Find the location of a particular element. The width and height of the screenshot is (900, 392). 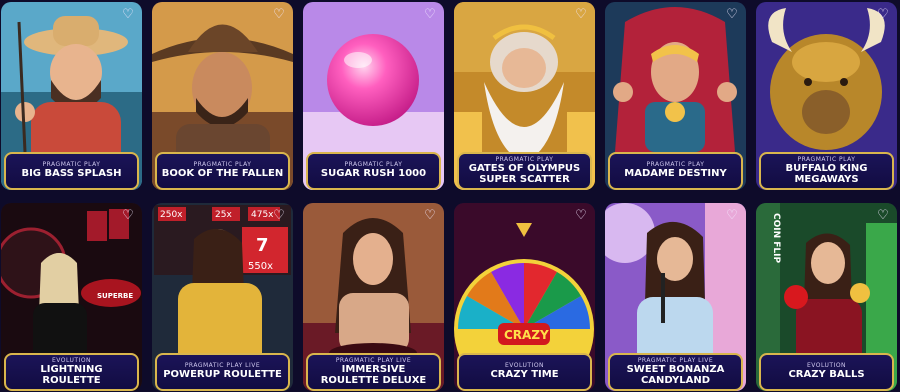

game-card-crazy-time: CRAZY ♡ EVOLUTION CRAZY TIME is located at coordinates (524, 297).